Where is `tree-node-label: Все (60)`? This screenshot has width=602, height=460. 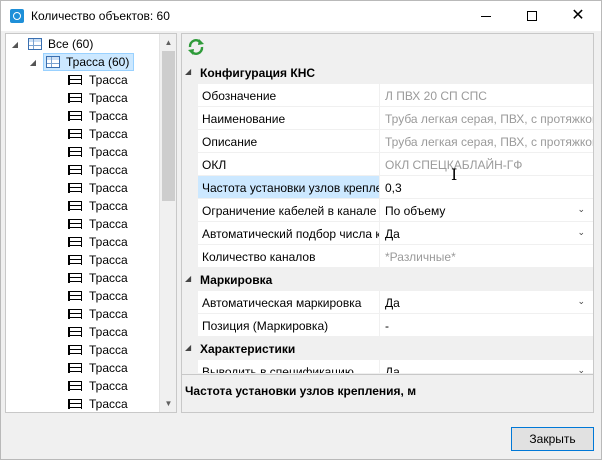
tree-node-label: Все (60) is located at coordinates (71, 44).